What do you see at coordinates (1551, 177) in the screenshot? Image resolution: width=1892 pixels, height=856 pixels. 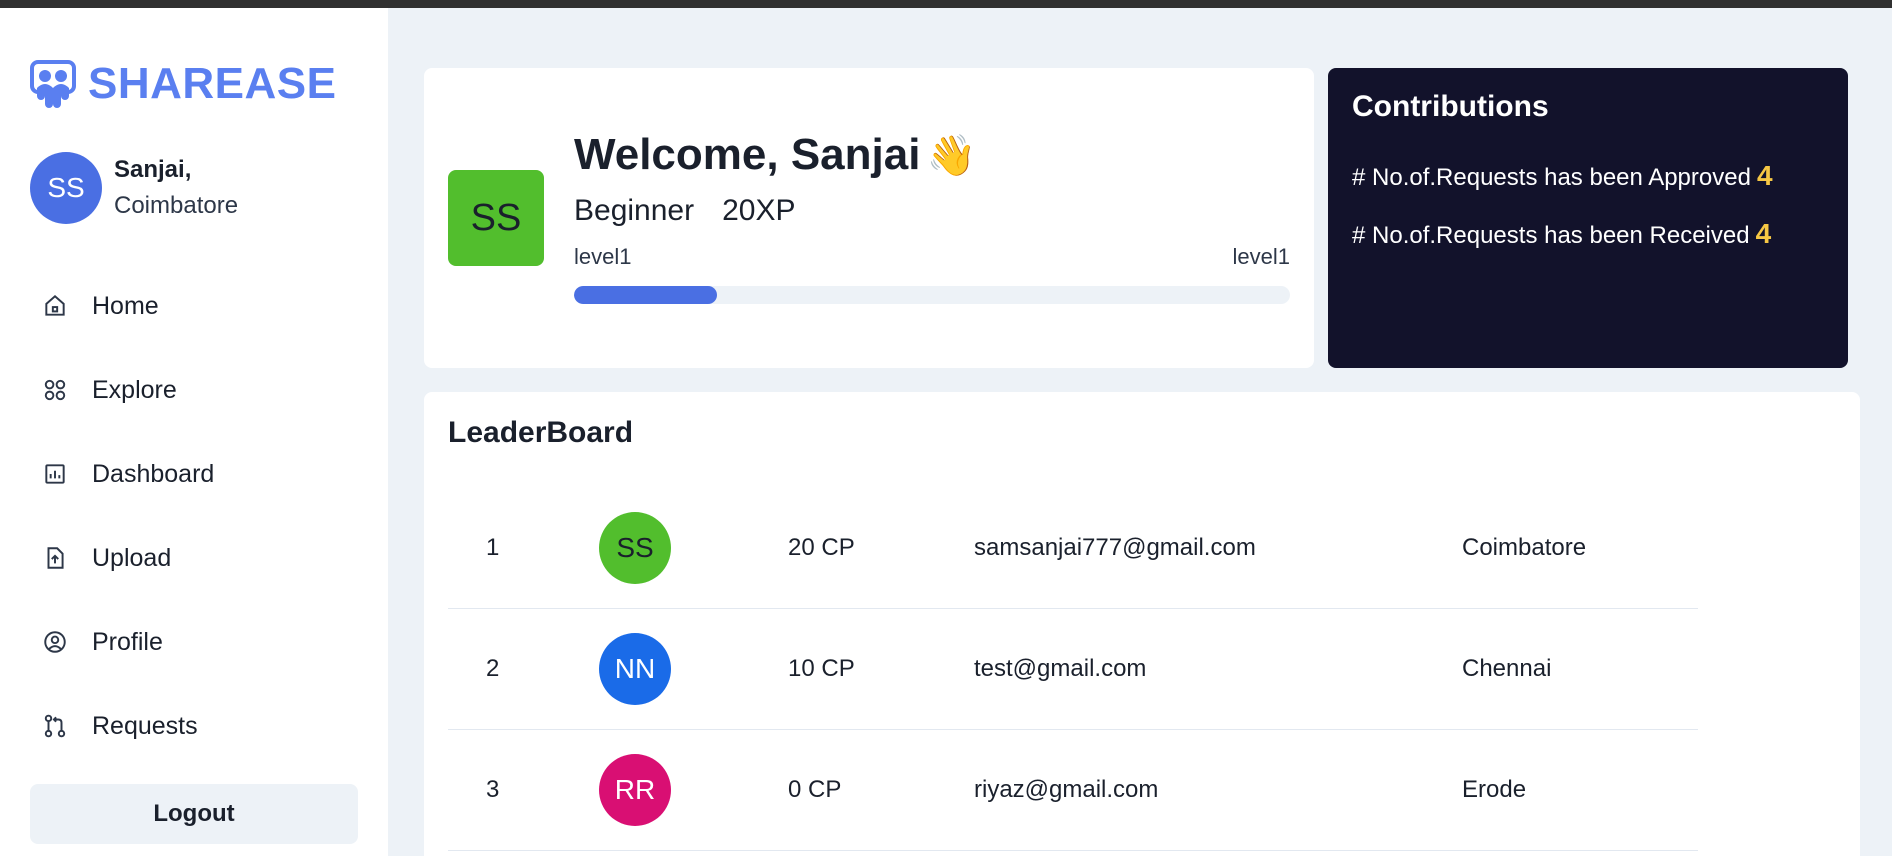 I see `approved-label: # No.of.Requests has been Approved` at bounding box center [1551, 177].